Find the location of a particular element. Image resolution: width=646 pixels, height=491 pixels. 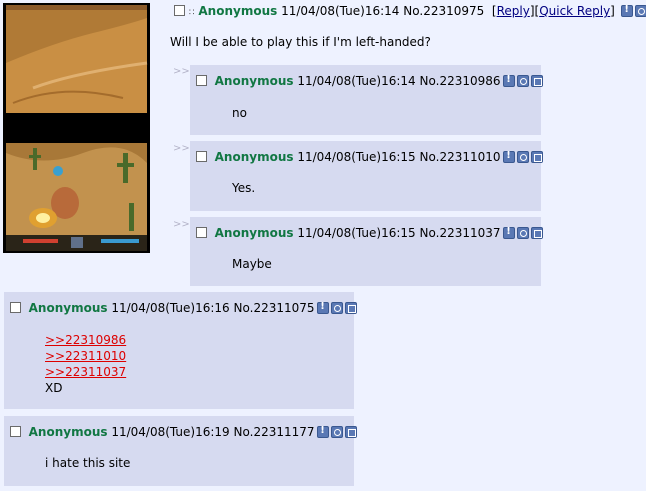

reply-header: Anonymous 11/04/08(Tue)16:14 No.22310986 is located at coordinates (369, 81).